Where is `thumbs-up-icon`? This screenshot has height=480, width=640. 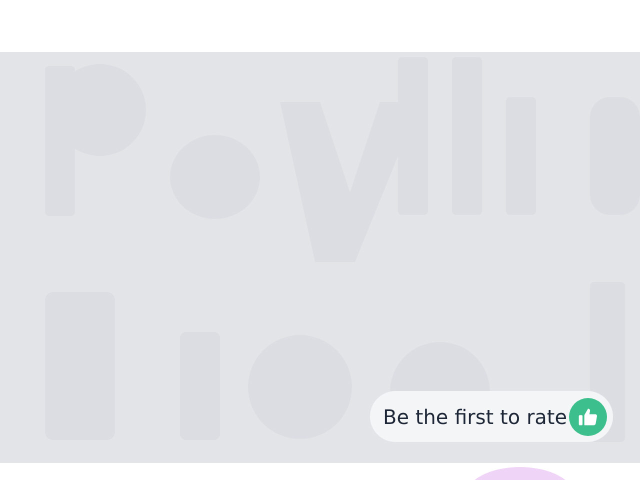
thumbs-up-icon is located at coordinates (588, 417).